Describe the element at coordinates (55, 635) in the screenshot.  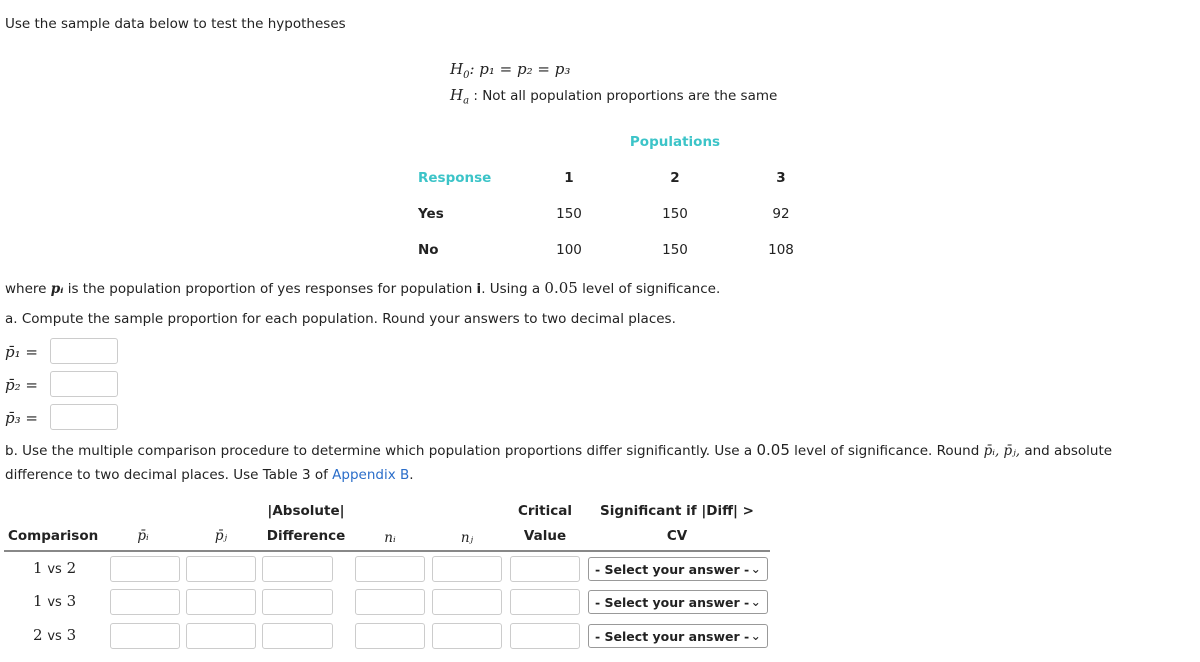
I see `comparison-label: 2 vs 3` at that location.